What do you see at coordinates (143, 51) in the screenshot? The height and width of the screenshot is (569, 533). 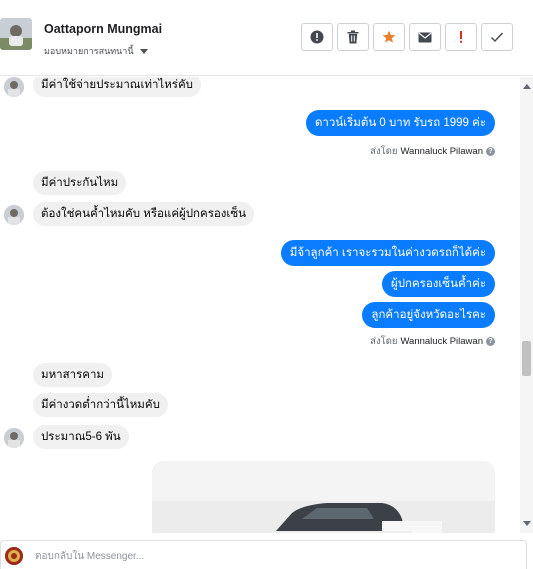 I see `chevron-down-icon` at bounding box center [143, 51].